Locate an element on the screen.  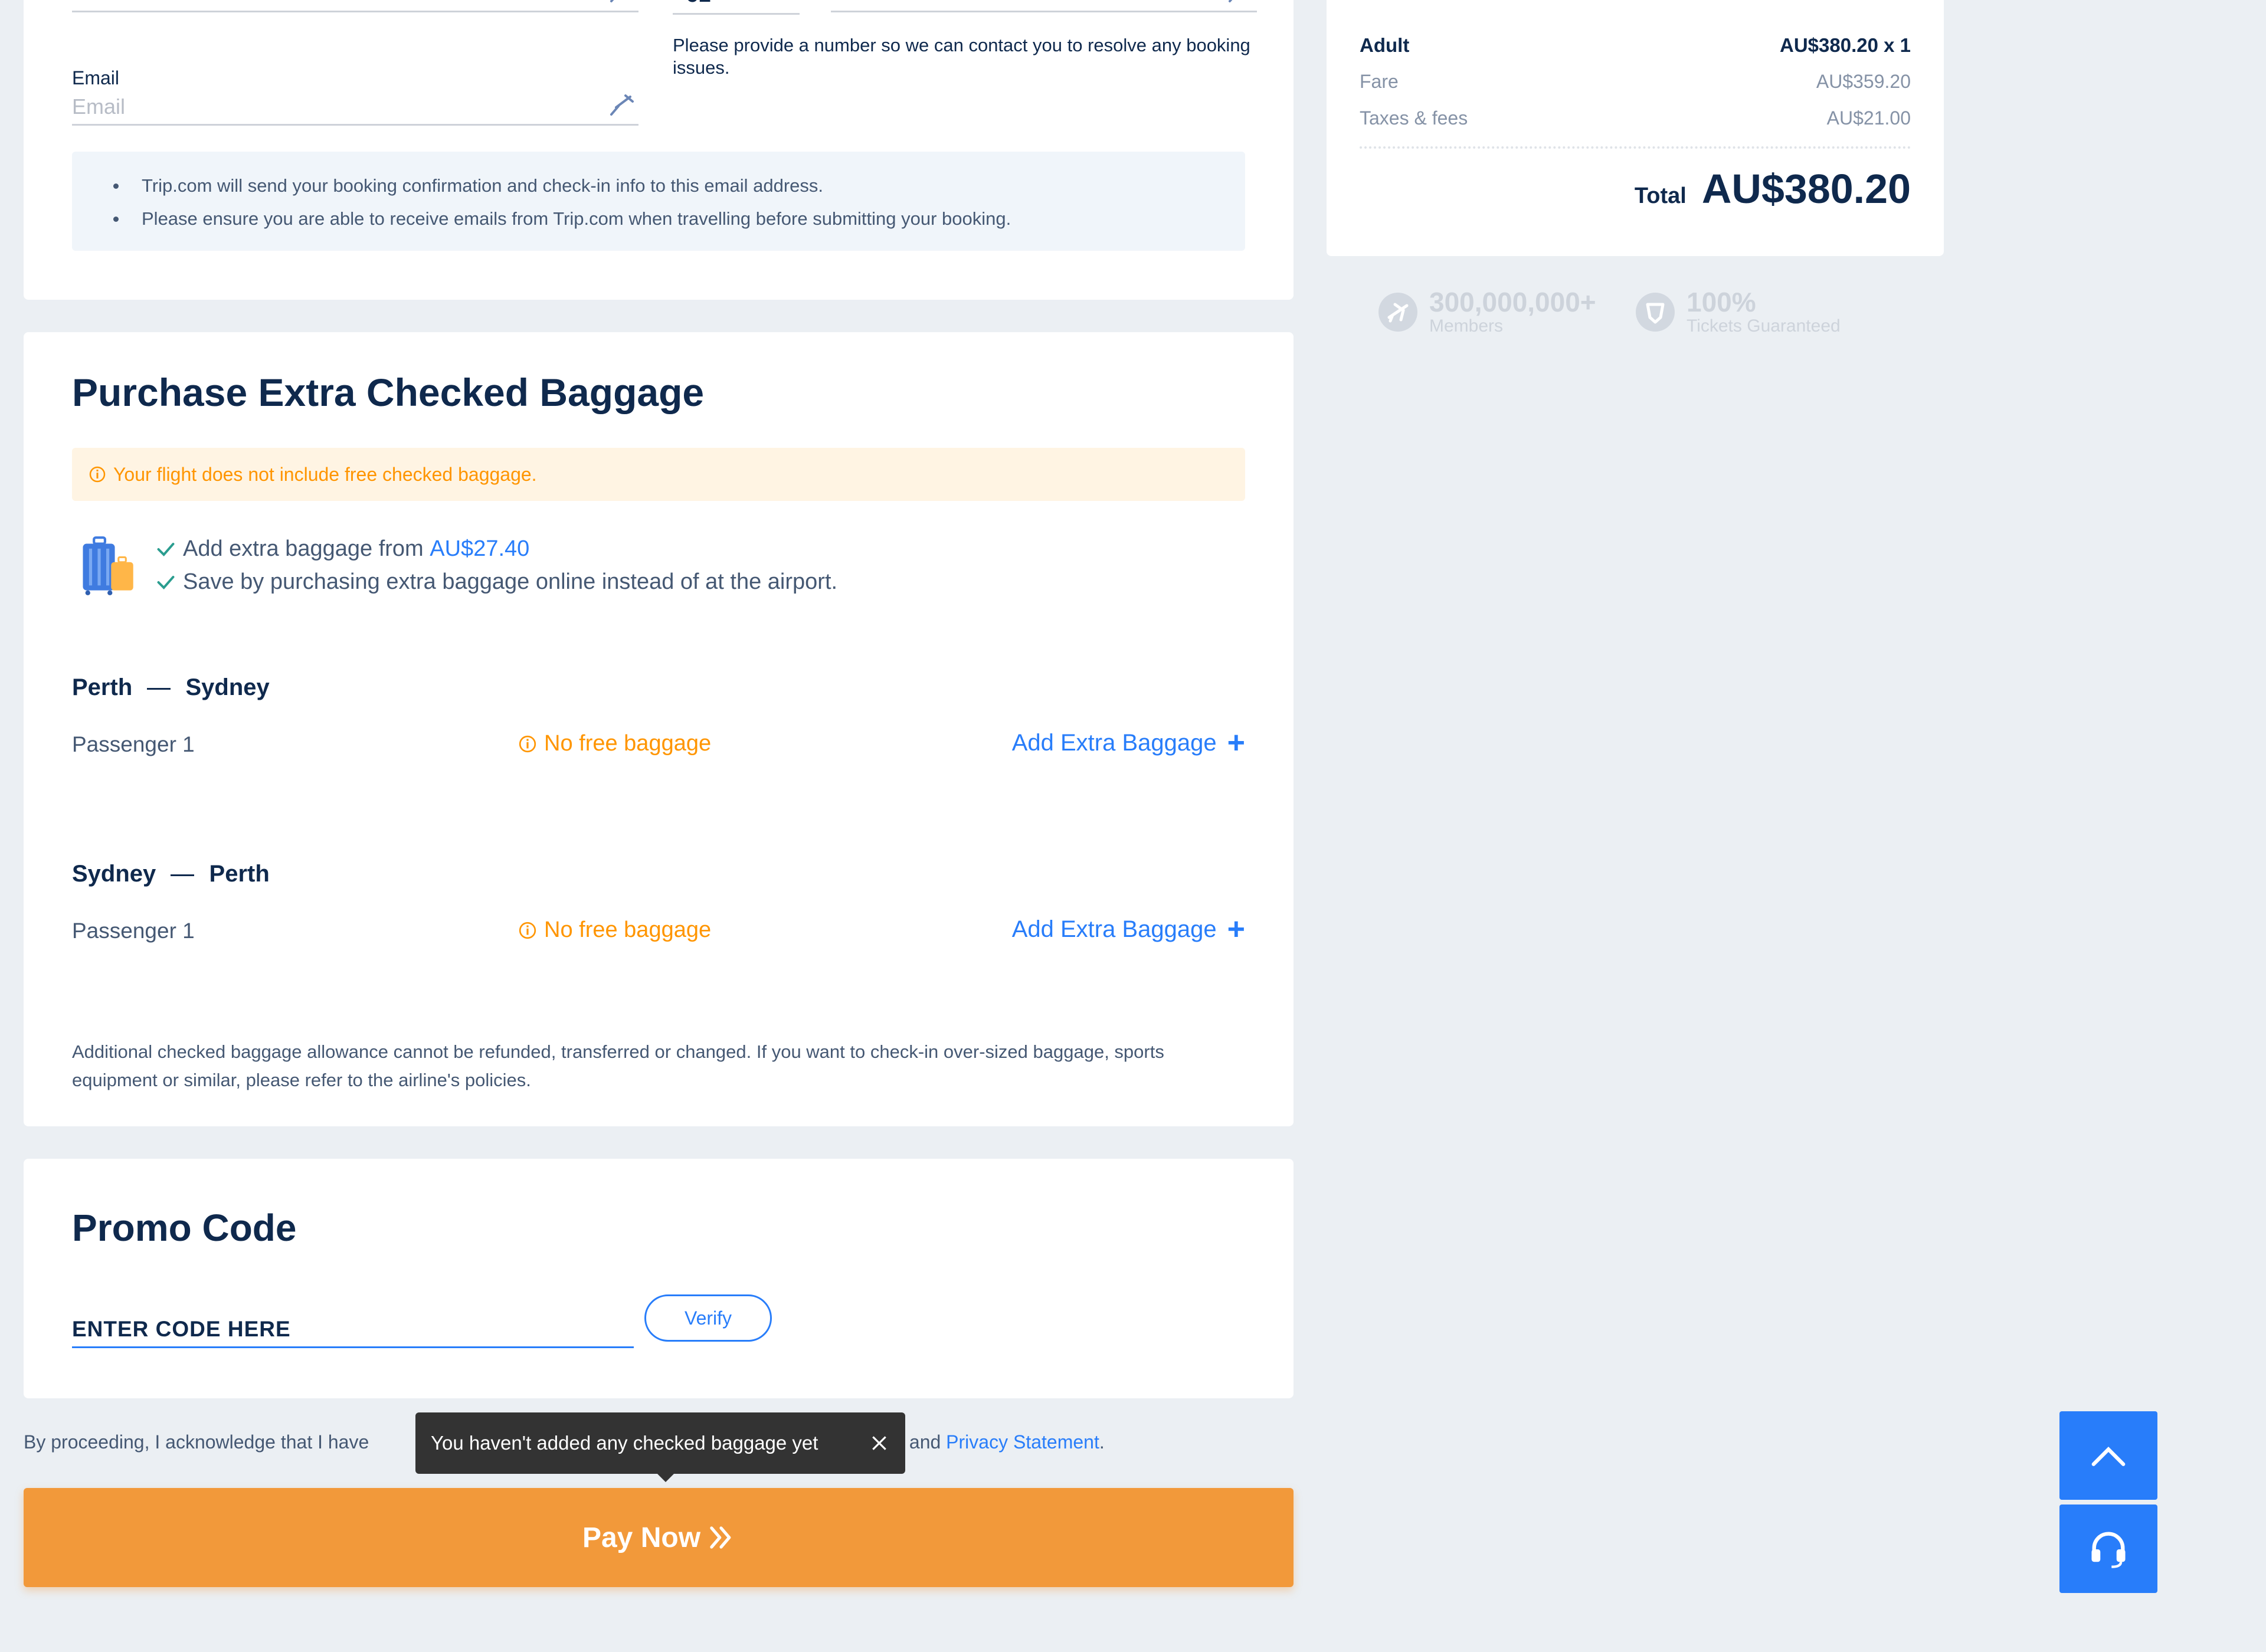
route-destination: Sydney is located at coordinates (227, 687).